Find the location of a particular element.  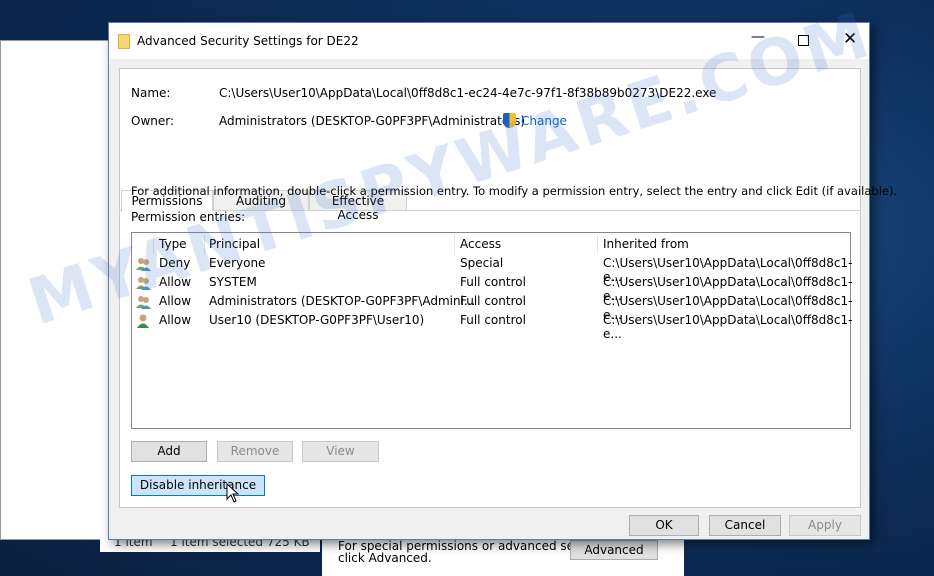

remove-button: Remove is located at coordinates (255, 451).